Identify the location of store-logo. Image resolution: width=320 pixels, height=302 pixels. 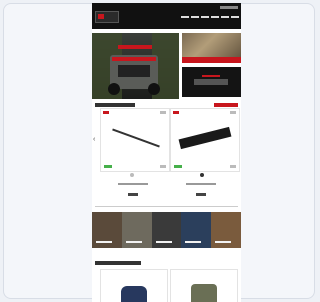
(107, 17).